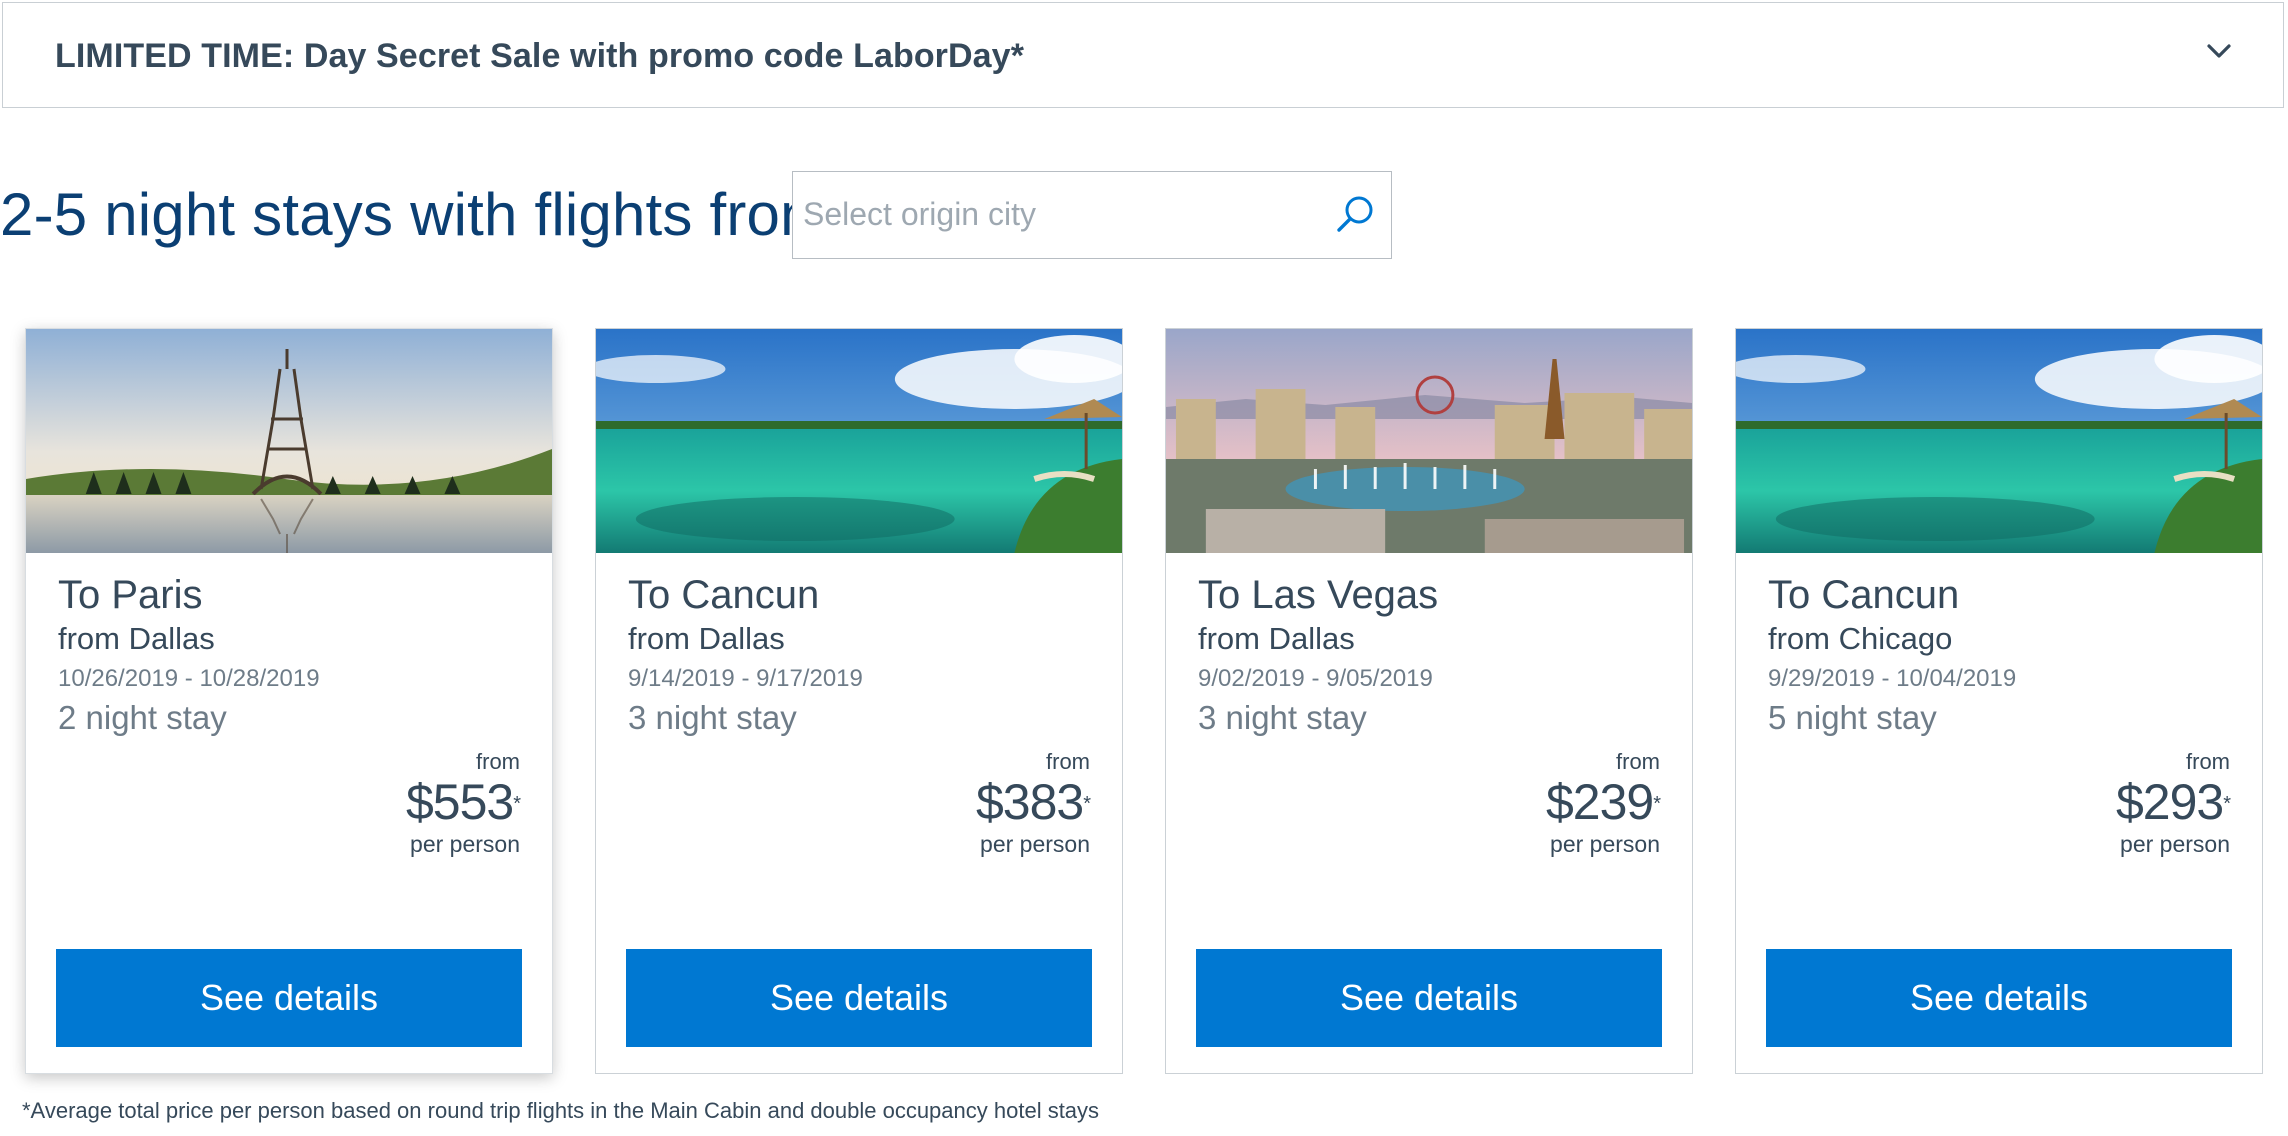 The height and width of the screenshot is (1136, 2288). I want to click on price-block: from $293* per person, so click(2173, 804).